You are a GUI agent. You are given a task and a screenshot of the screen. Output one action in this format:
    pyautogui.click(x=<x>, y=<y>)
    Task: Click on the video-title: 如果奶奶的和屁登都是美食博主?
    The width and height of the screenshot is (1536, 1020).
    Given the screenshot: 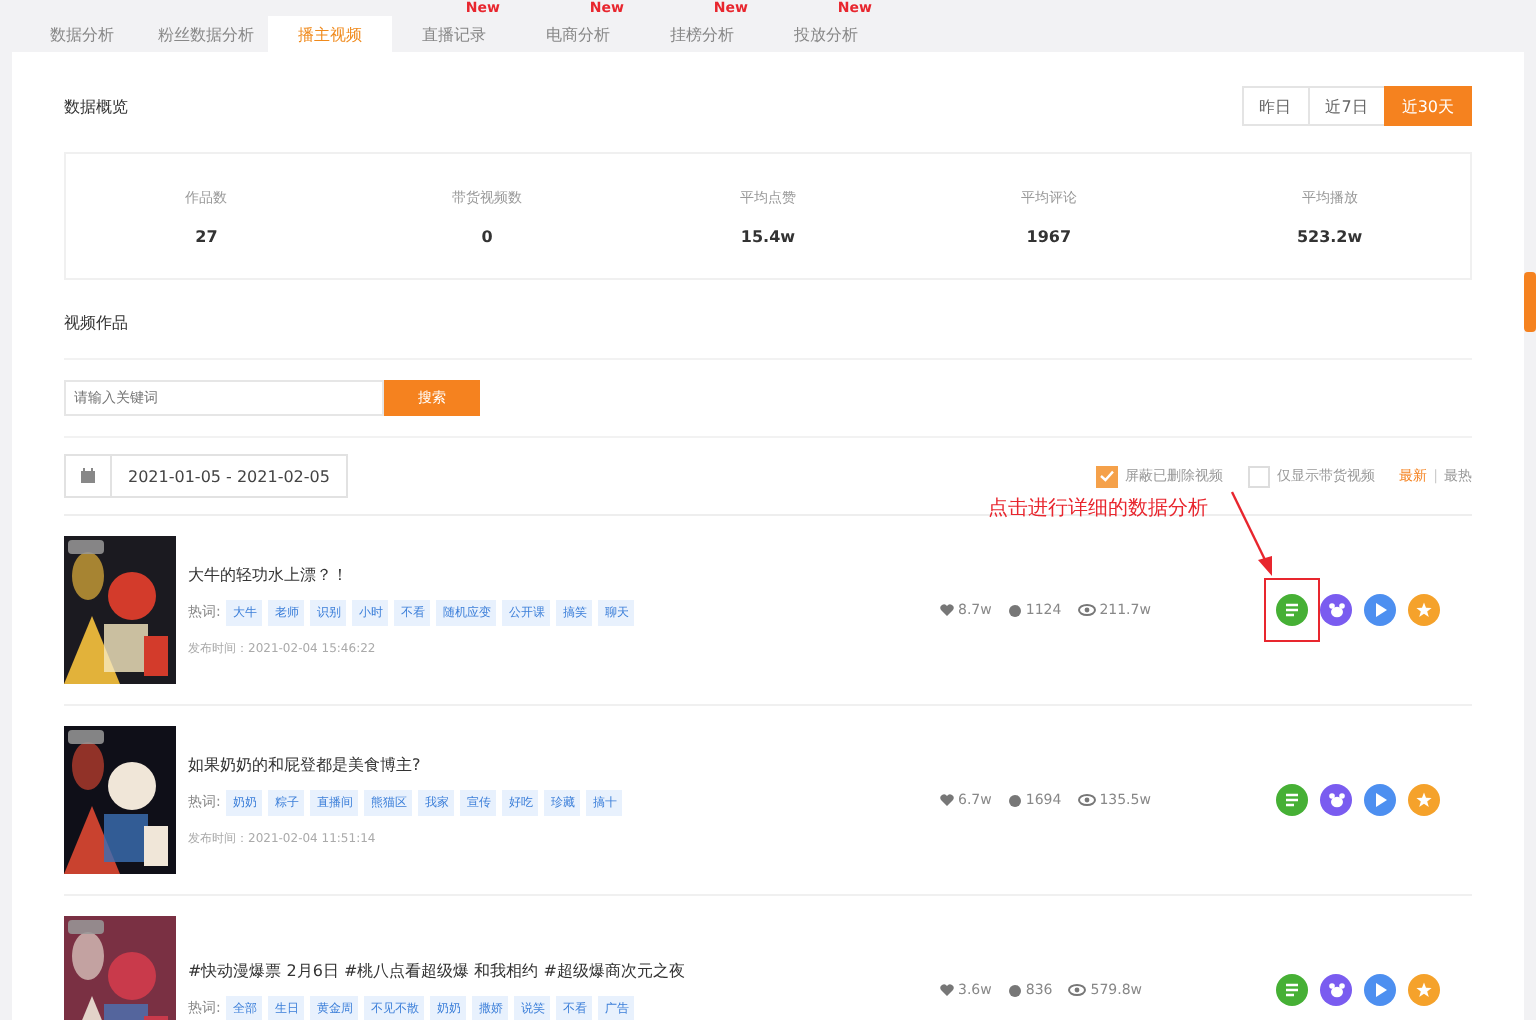 What is the action you would take?
    pyautogui.click(x=508, y=764)
    